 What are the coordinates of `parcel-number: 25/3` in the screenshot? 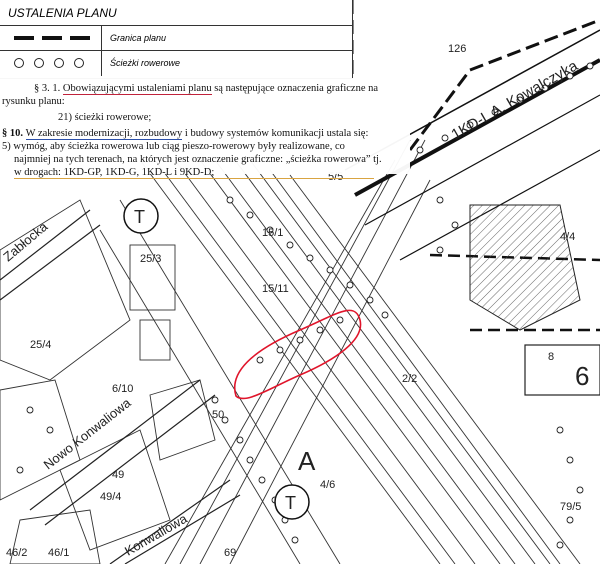 It's located at (150, 259).